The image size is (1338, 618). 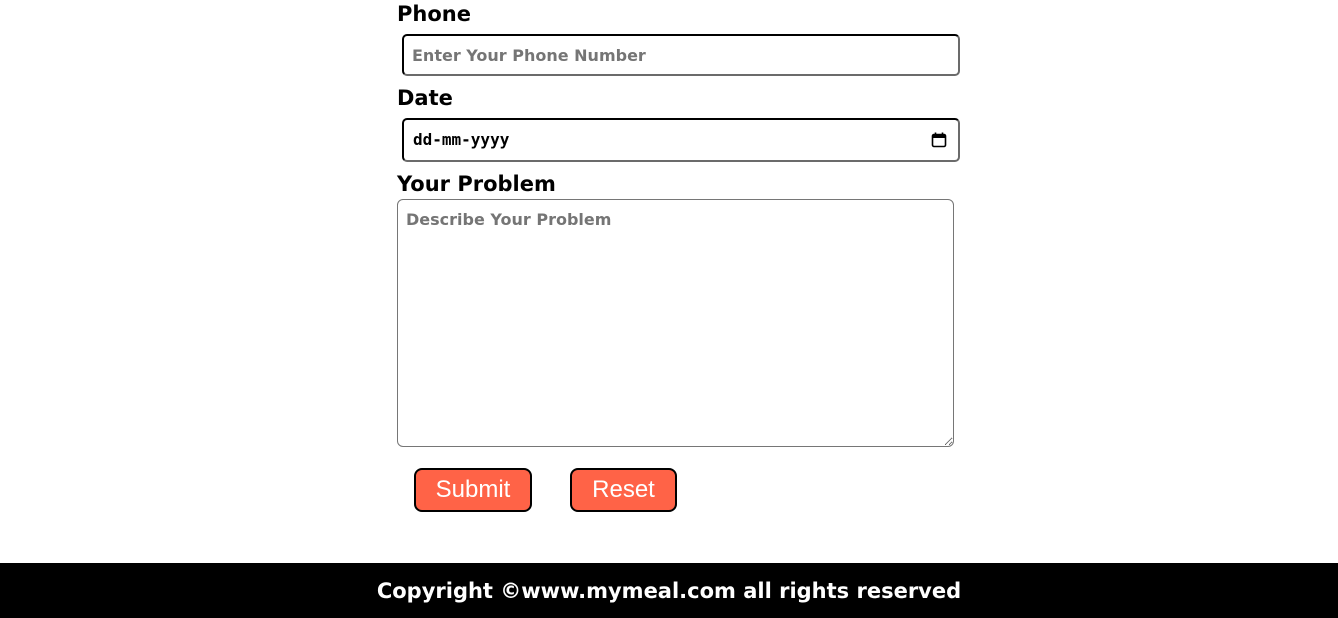 What do you see at coordinates (476, 184) in the screenshot?
I see `problem-label: Your Problem` at bounding box center [476, 184].